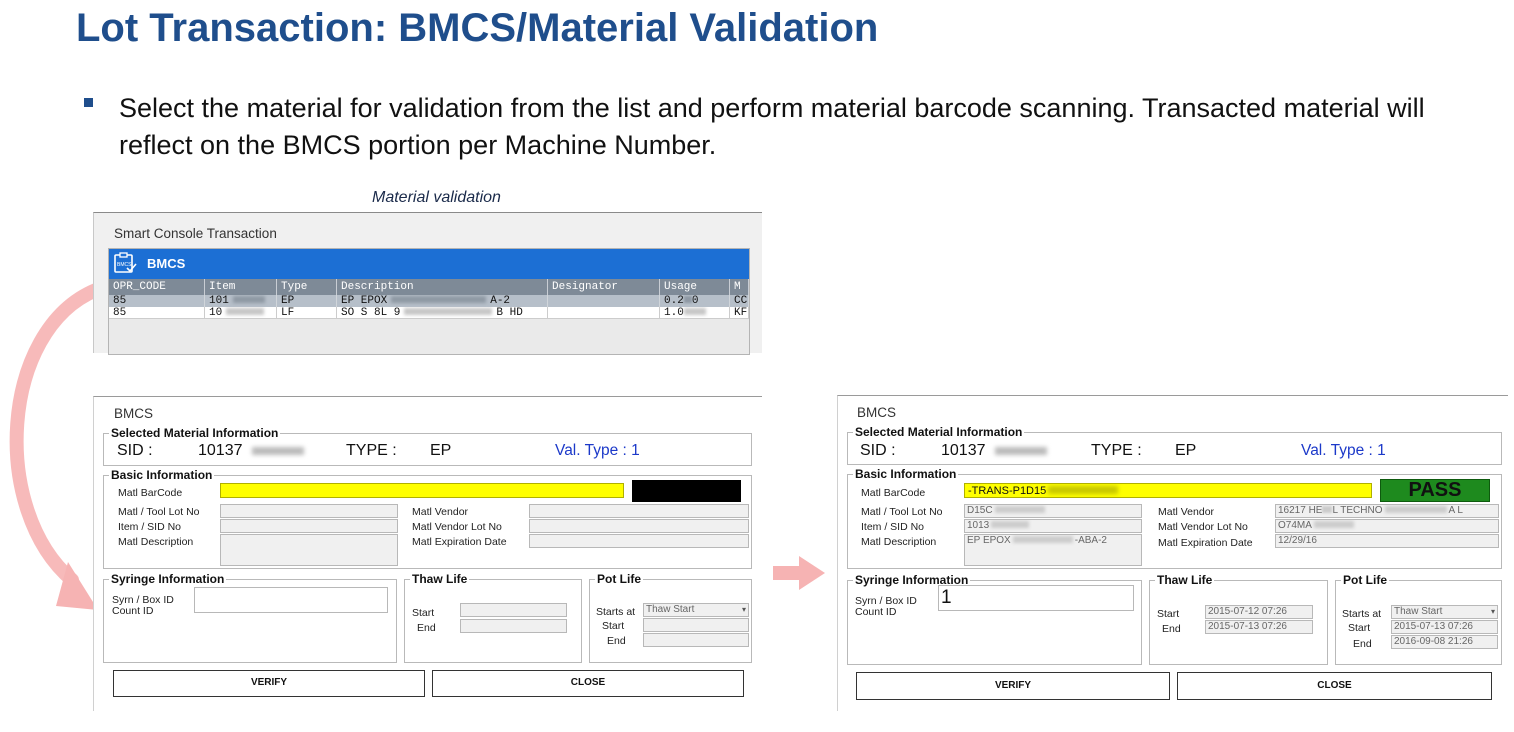 The height and width of the screenshot is (732, 1514). I want to click on row-cell-item: 101, so click(241, 301).